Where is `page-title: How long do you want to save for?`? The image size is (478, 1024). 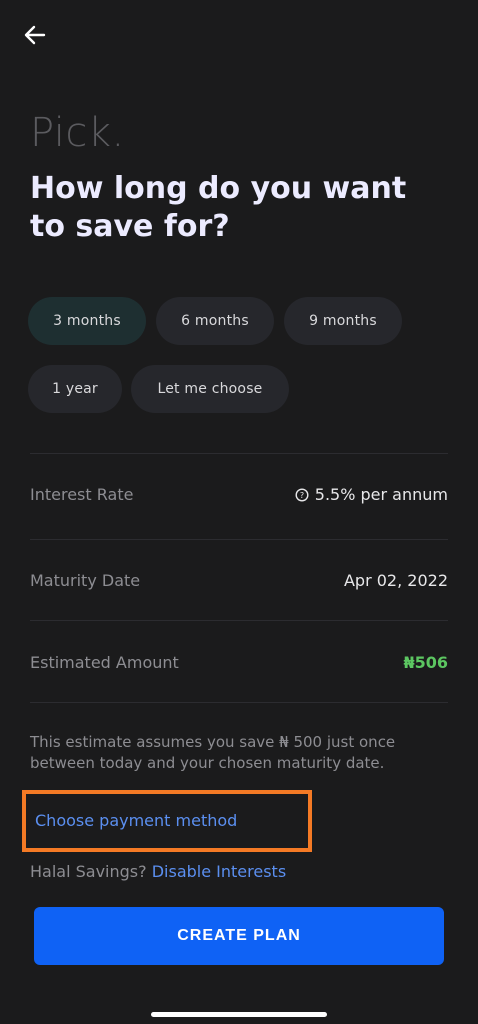 page-title: How long do you want to save for? is located at coordinates (218, 207).